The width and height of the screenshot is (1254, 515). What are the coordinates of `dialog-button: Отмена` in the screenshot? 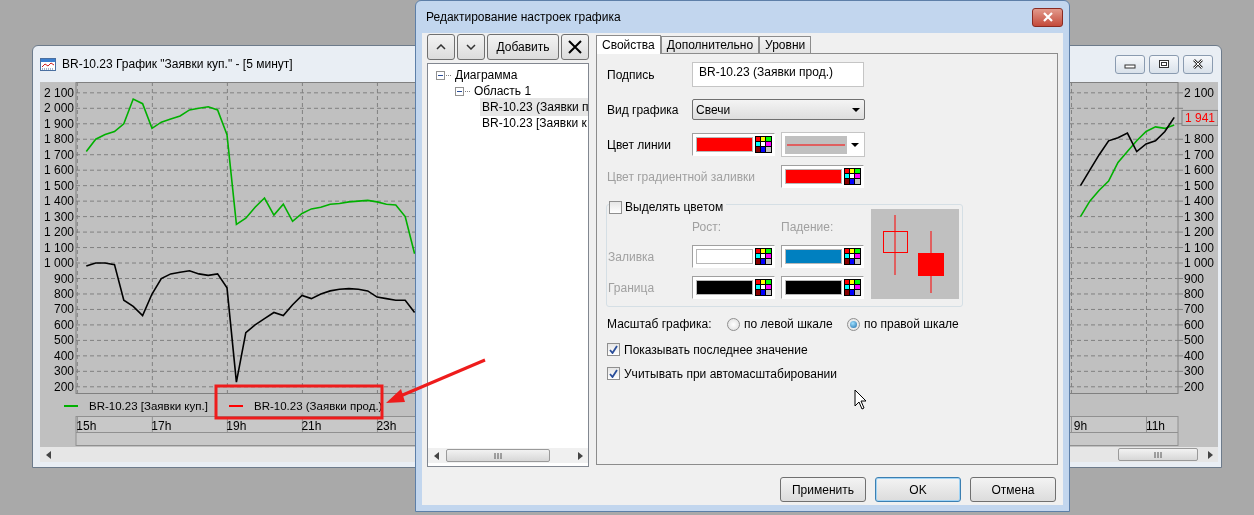 It's located at (1013, 489).